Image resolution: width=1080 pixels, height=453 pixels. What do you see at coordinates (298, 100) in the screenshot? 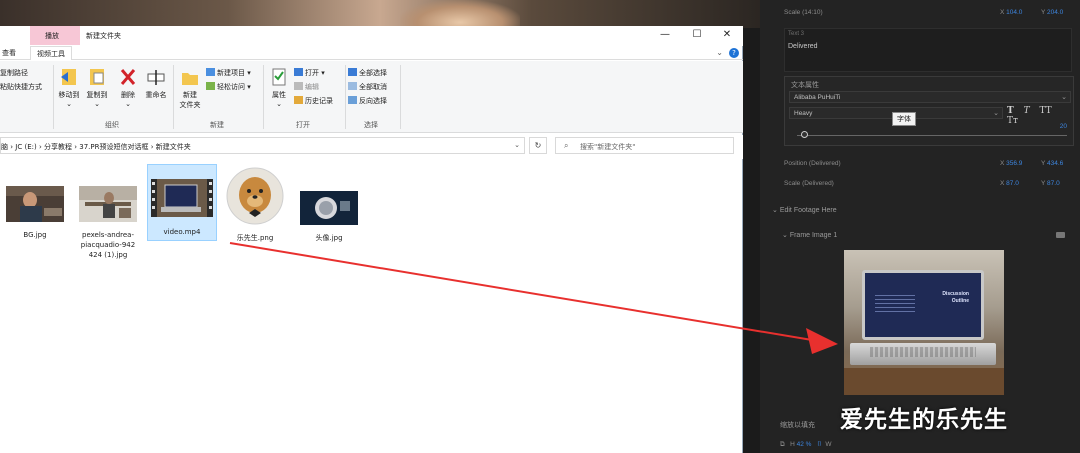
I see `history-icon` at bounding box center [298, 100].